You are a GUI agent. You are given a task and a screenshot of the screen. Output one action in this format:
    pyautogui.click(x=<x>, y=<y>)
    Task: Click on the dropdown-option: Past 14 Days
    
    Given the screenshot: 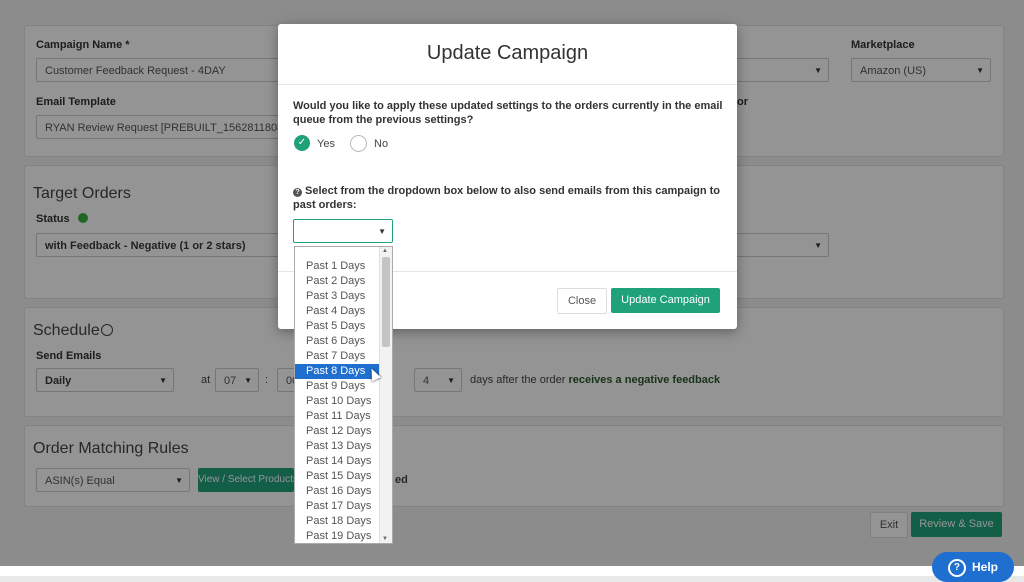 What is the action you would take?
    pyautogui.click(x=338, y=461)
    